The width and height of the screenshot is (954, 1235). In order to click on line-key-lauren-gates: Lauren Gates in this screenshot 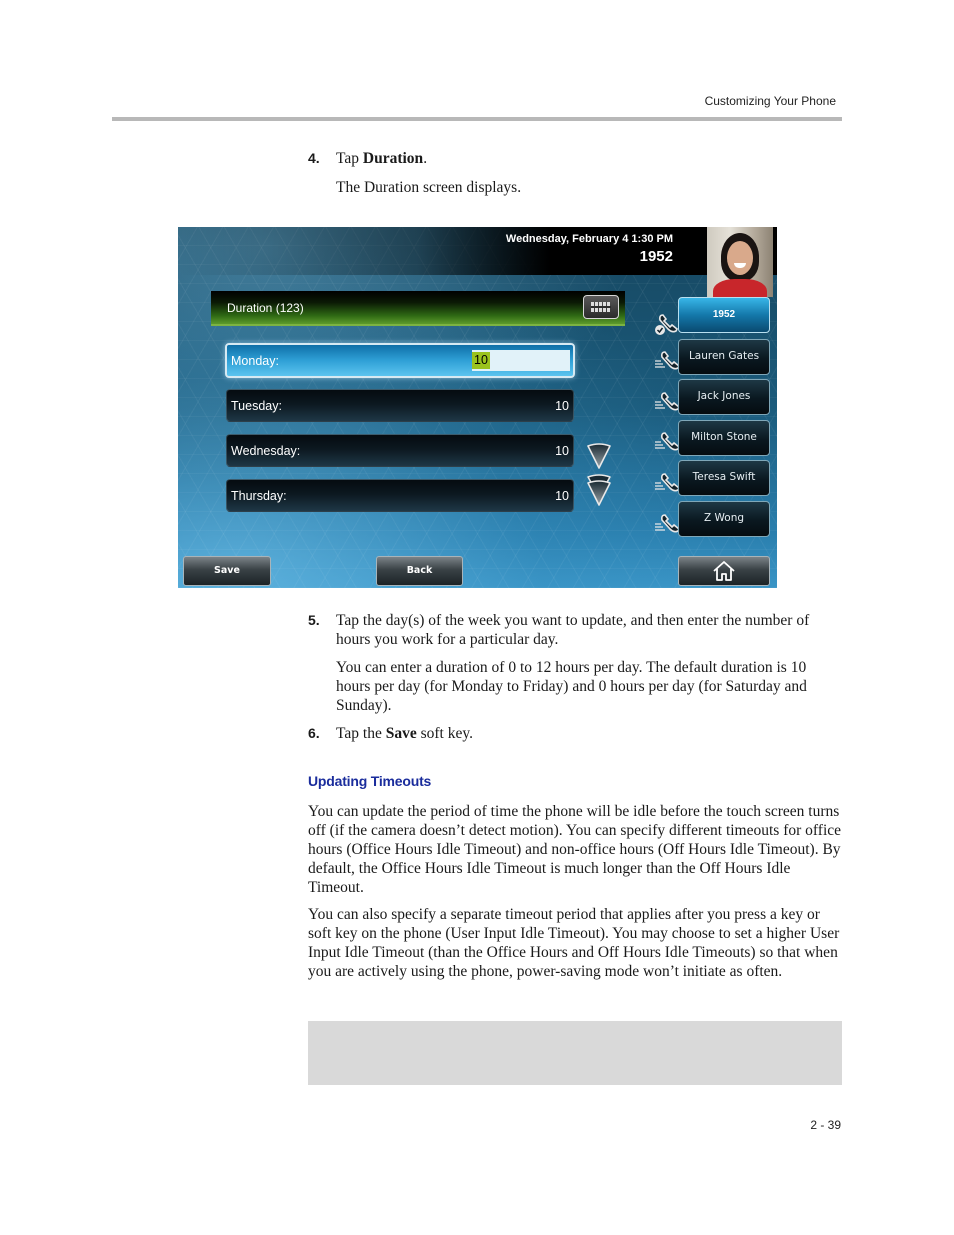, I will do `click(724, 357)`.